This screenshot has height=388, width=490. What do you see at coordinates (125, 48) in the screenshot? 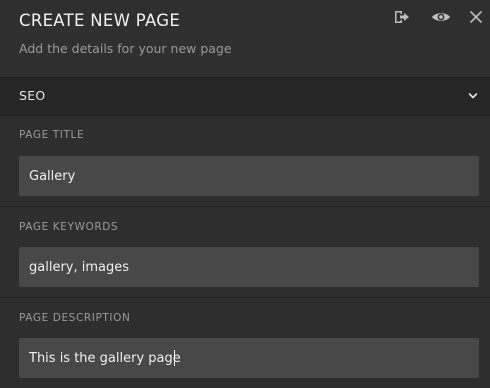
I see `panel-subtitle: Add the details for your new page` at bounding box center [125, 48].